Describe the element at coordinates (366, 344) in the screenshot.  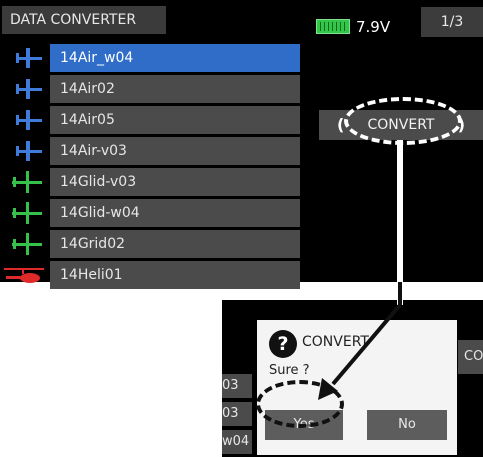
I see `arrow-line-diagonal` at that location.